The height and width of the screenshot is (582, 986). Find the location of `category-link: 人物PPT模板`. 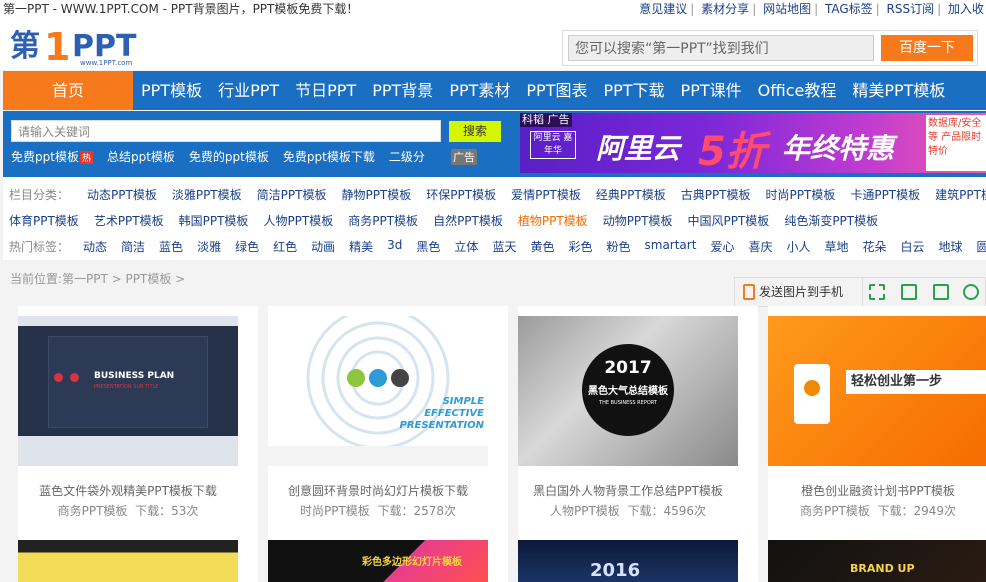

category-link: 人物PPT模板 is located at coordinates (298, 220).